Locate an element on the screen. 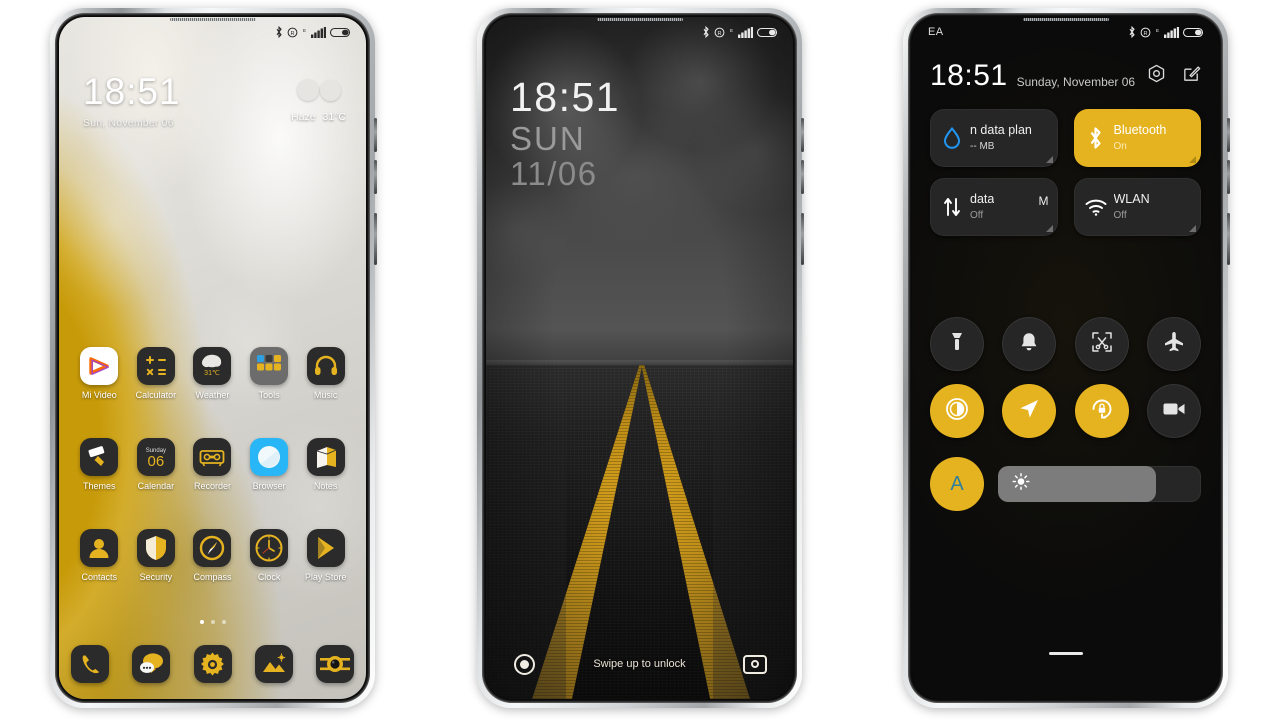 This screenshot has height=720, width=1280. app-themes: Themes is located at coordinates (99, 464).